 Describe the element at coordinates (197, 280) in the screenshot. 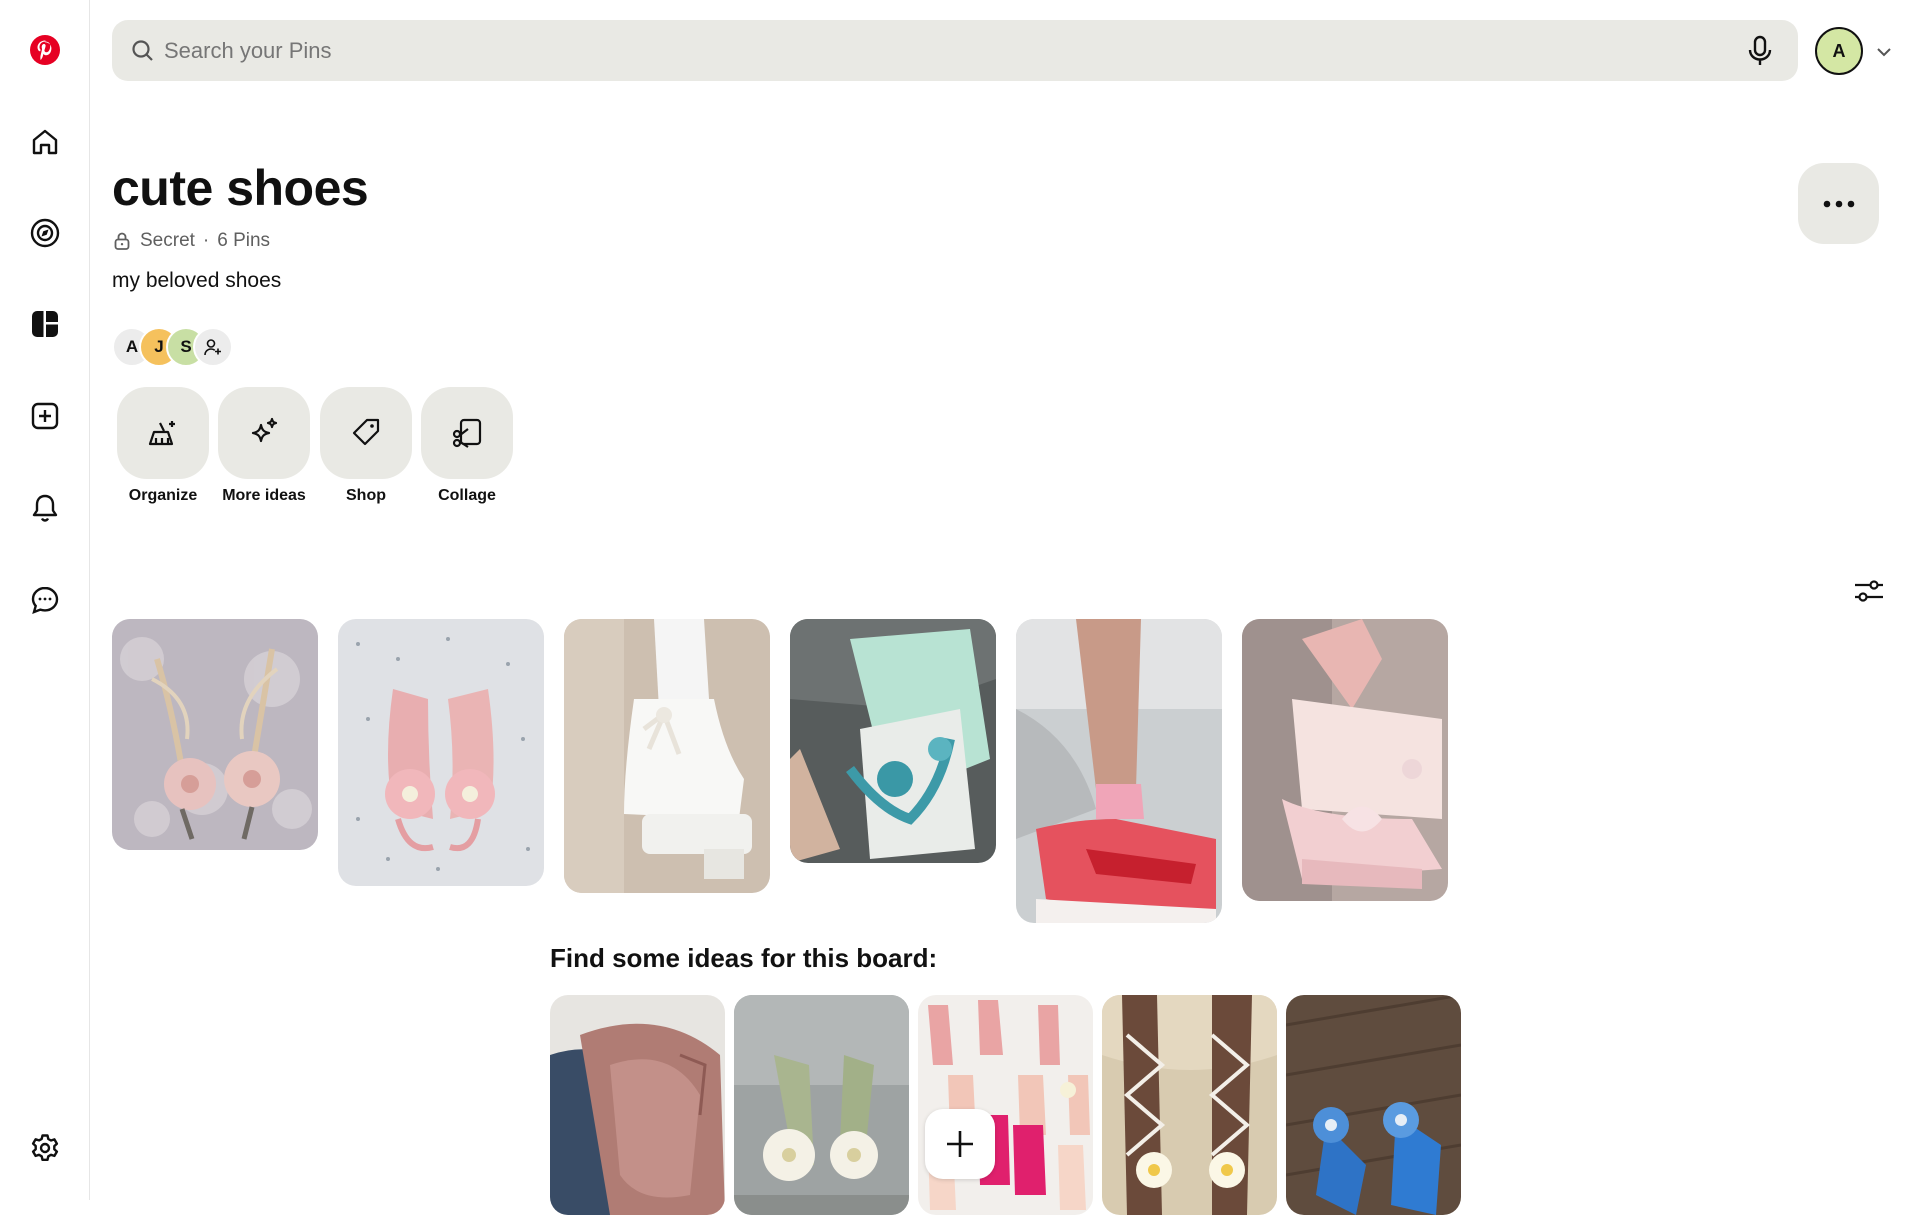

I see `board-description: my beloved shoes` at that location.